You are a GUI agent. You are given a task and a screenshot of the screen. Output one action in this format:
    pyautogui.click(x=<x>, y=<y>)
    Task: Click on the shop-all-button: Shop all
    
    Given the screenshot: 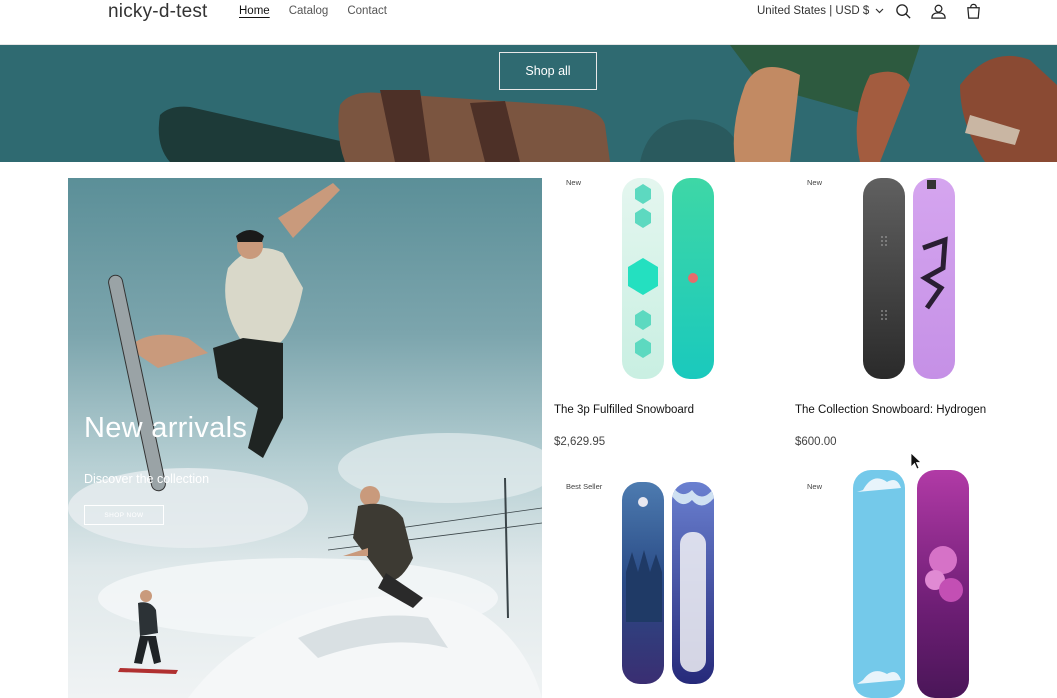 What is the action you would take?
    pyautogui.click(x=548, y=71)
    